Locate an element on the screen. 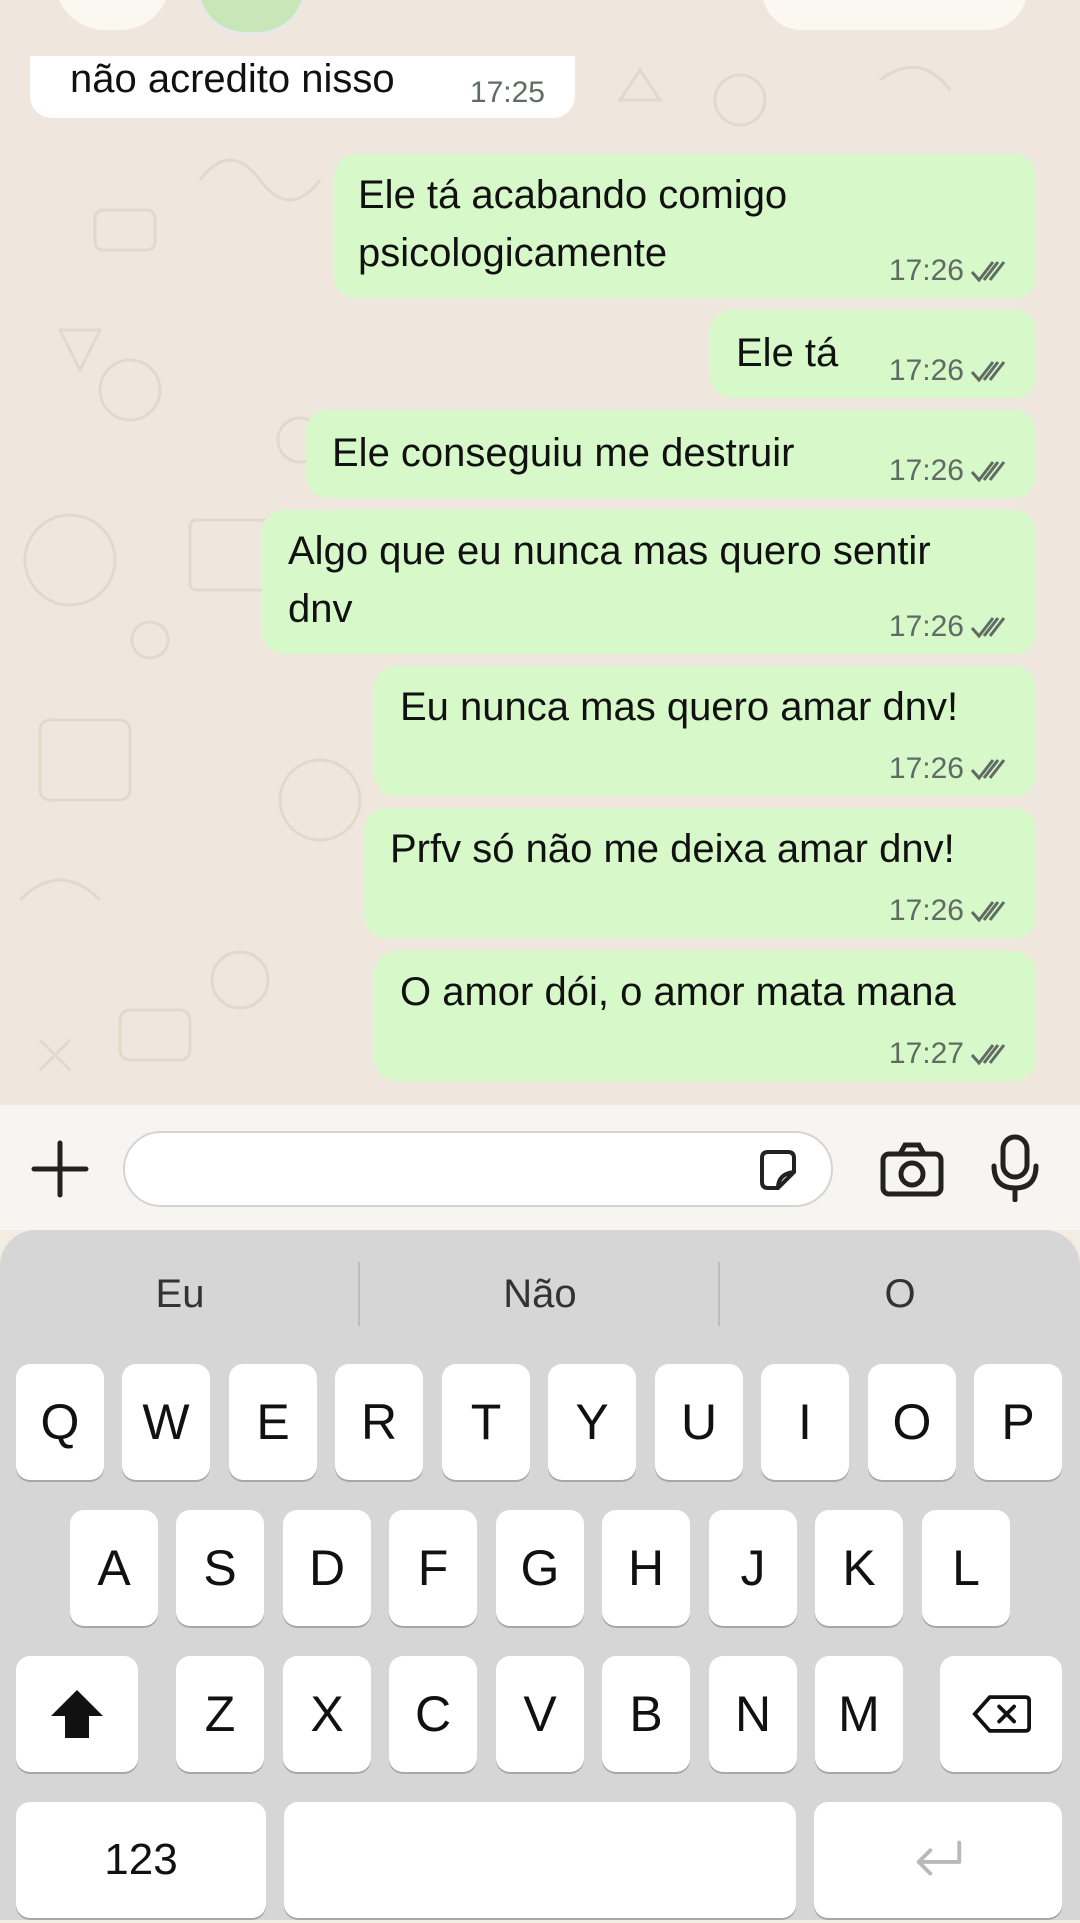 The width and height of the screenshot is (1080, 1923). message-bubble-outgoing: Ele conseguiu me destruir 17:26 is located at coordinates (671, 454).